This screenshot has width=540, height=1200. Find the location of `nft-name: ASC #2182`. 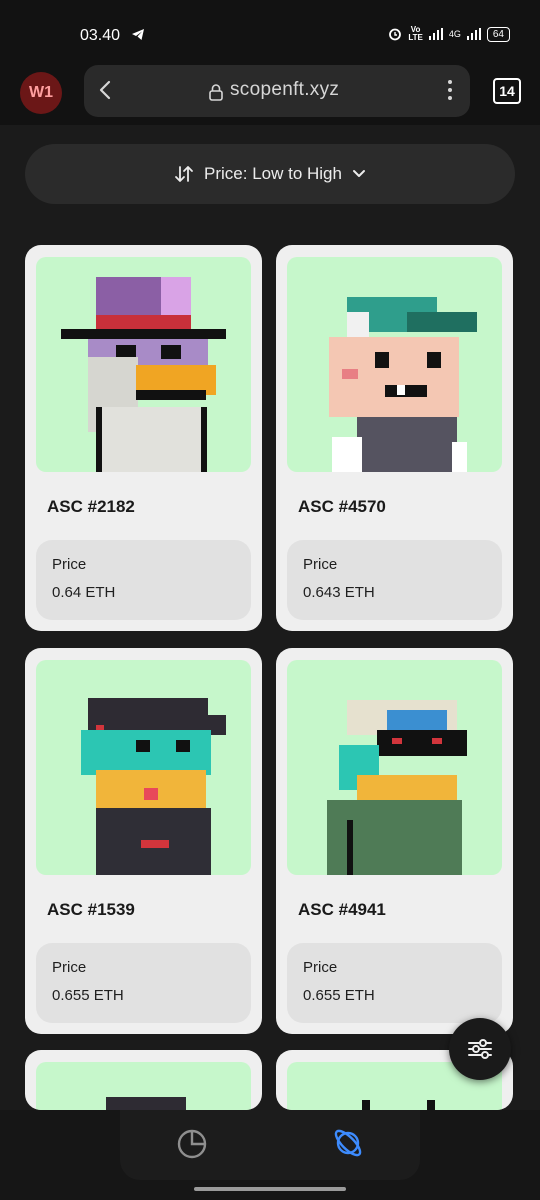

nft-name: ASC #2182 is located at coordinates (91, 506).